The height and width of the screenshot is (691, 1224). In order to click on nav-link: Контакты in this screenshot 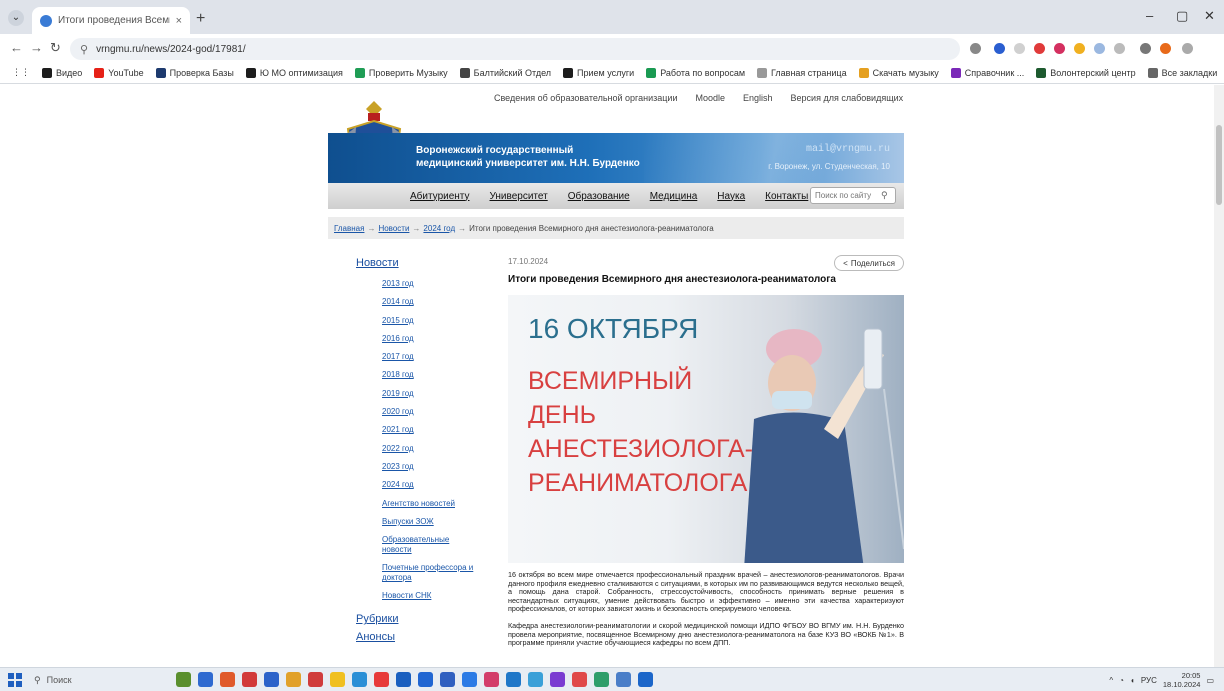, I will do `click(786, 196)`.